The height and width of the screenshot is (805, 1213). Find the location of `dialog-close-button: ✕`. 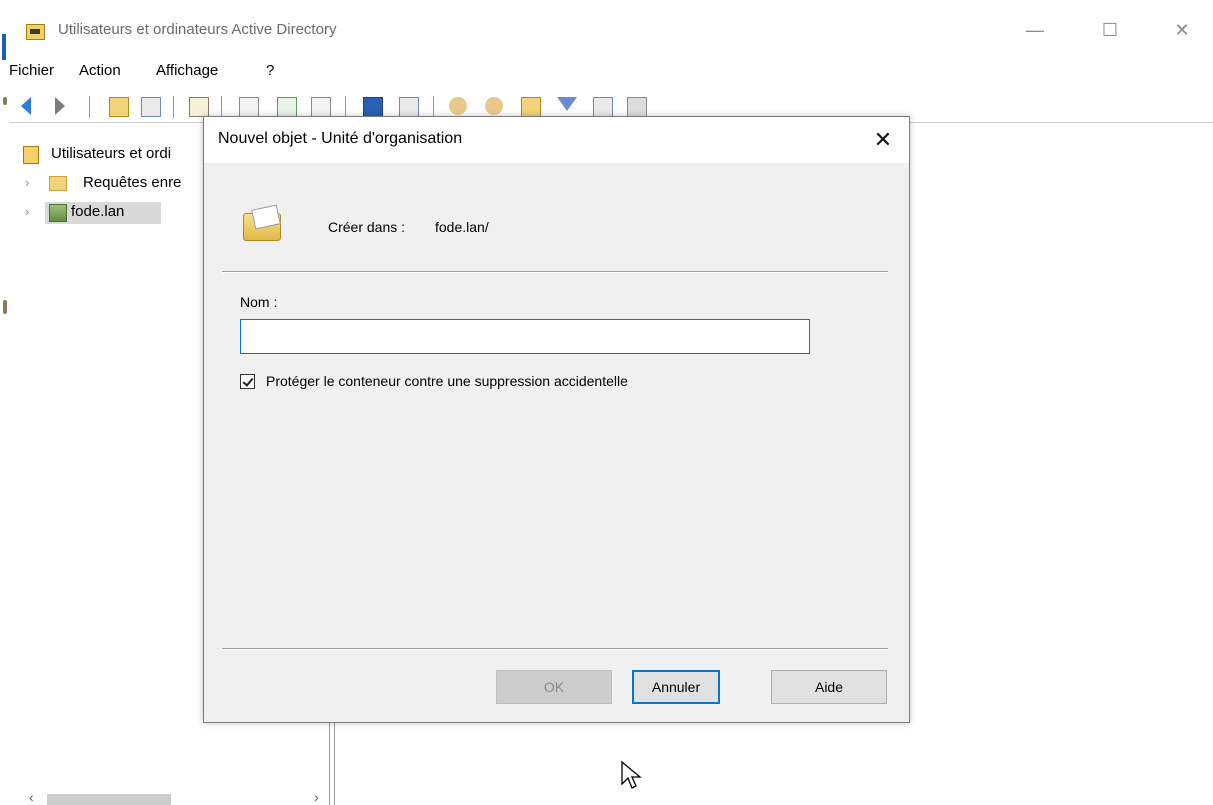

dialog-close-button: ✕ is located at coordinates (883, 140).